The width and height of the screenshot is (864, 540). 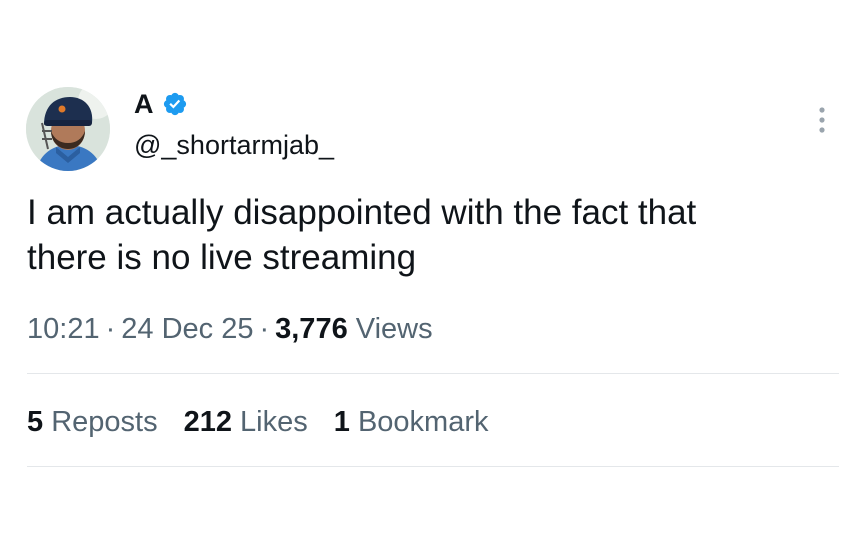 I want to click on display-name: A, so click(x=144, y=104).